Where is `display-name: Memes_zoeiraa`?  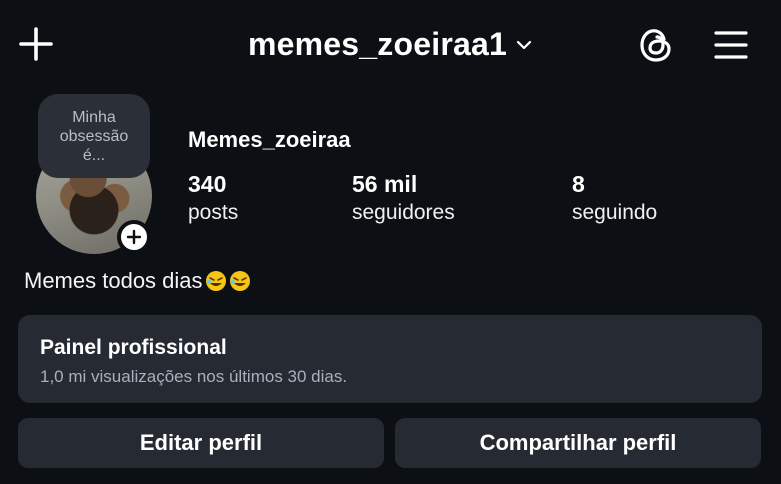
display-name: Memes_zoeiraa is located at coordinates (269, 139).